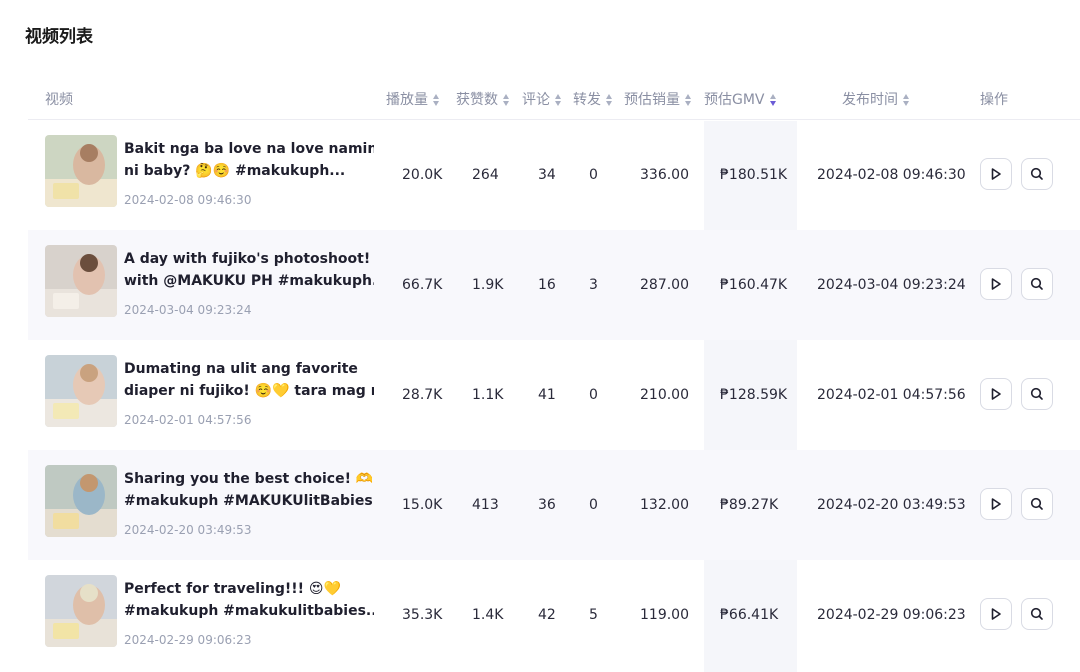  Describe the element at coordinates (547, 615) in the screenshot. I see `comments-value: 42` at that location.